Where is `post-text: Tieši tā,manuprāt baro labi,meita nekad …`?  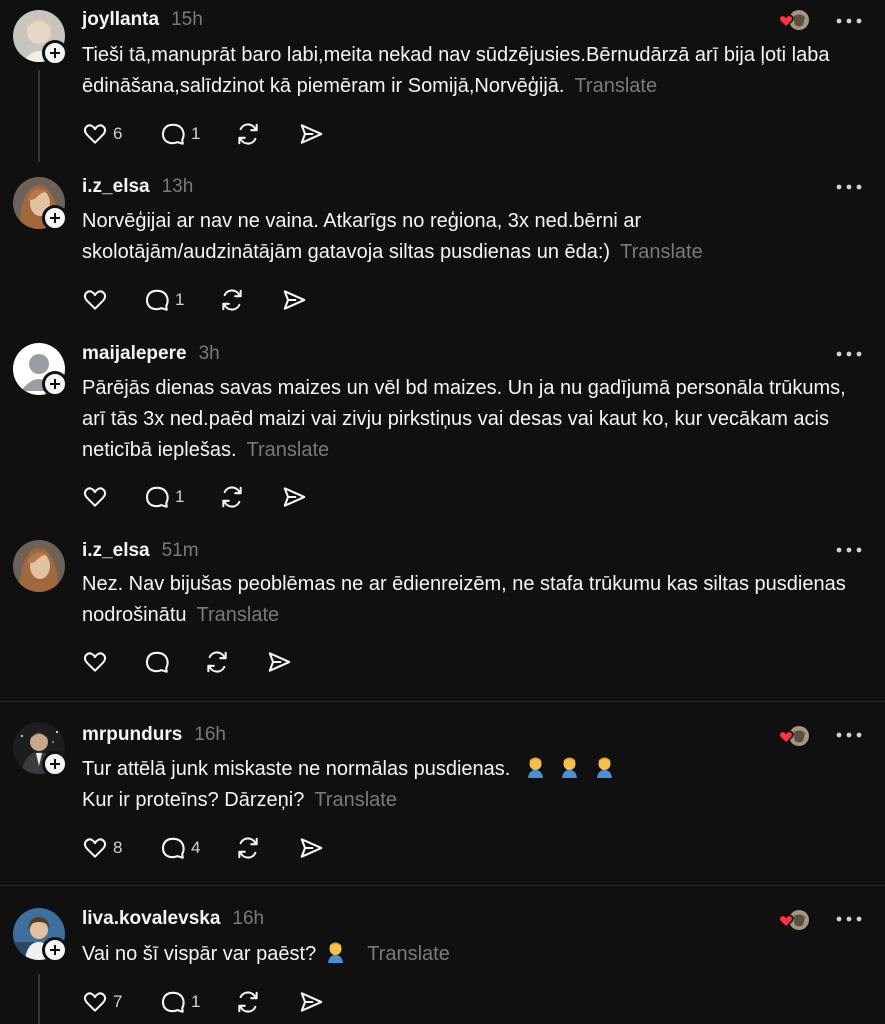 post-text: Tieši tā,manuprāt baro labi,meita nekad … is located at coordinates (456, 70).